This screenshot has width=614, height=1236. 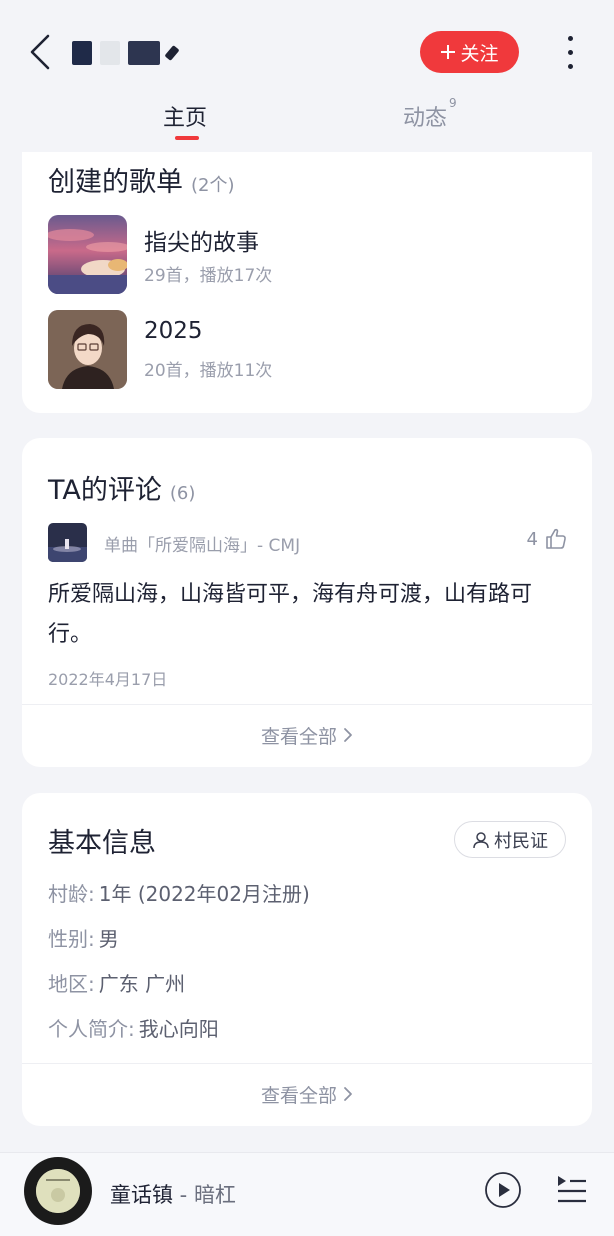 I want to click on now-playing-artist: 暗杠, so click(x=214, y=1195).